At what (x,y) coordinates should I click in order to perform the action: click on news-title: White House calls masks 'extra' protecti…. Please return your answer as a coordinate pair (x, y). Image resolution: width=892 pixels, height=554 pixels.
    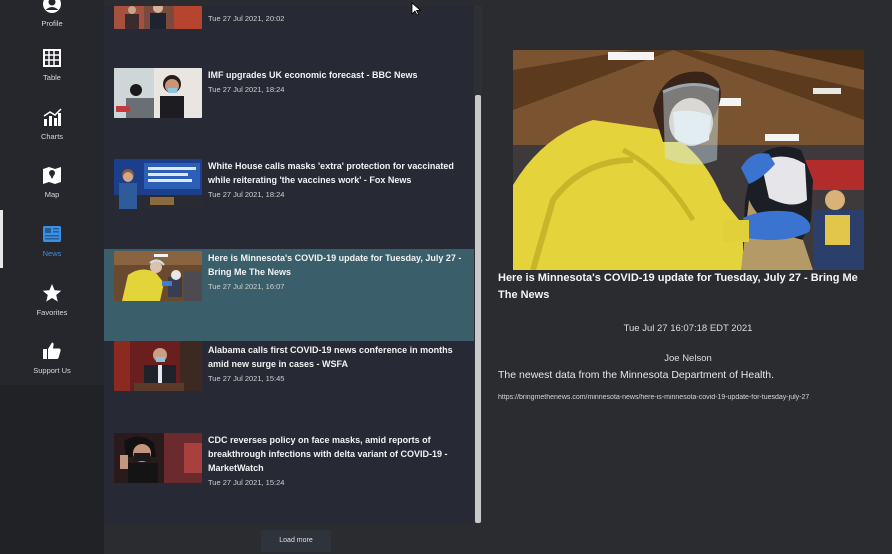
    Looking at the image, I should click on (331, 173).